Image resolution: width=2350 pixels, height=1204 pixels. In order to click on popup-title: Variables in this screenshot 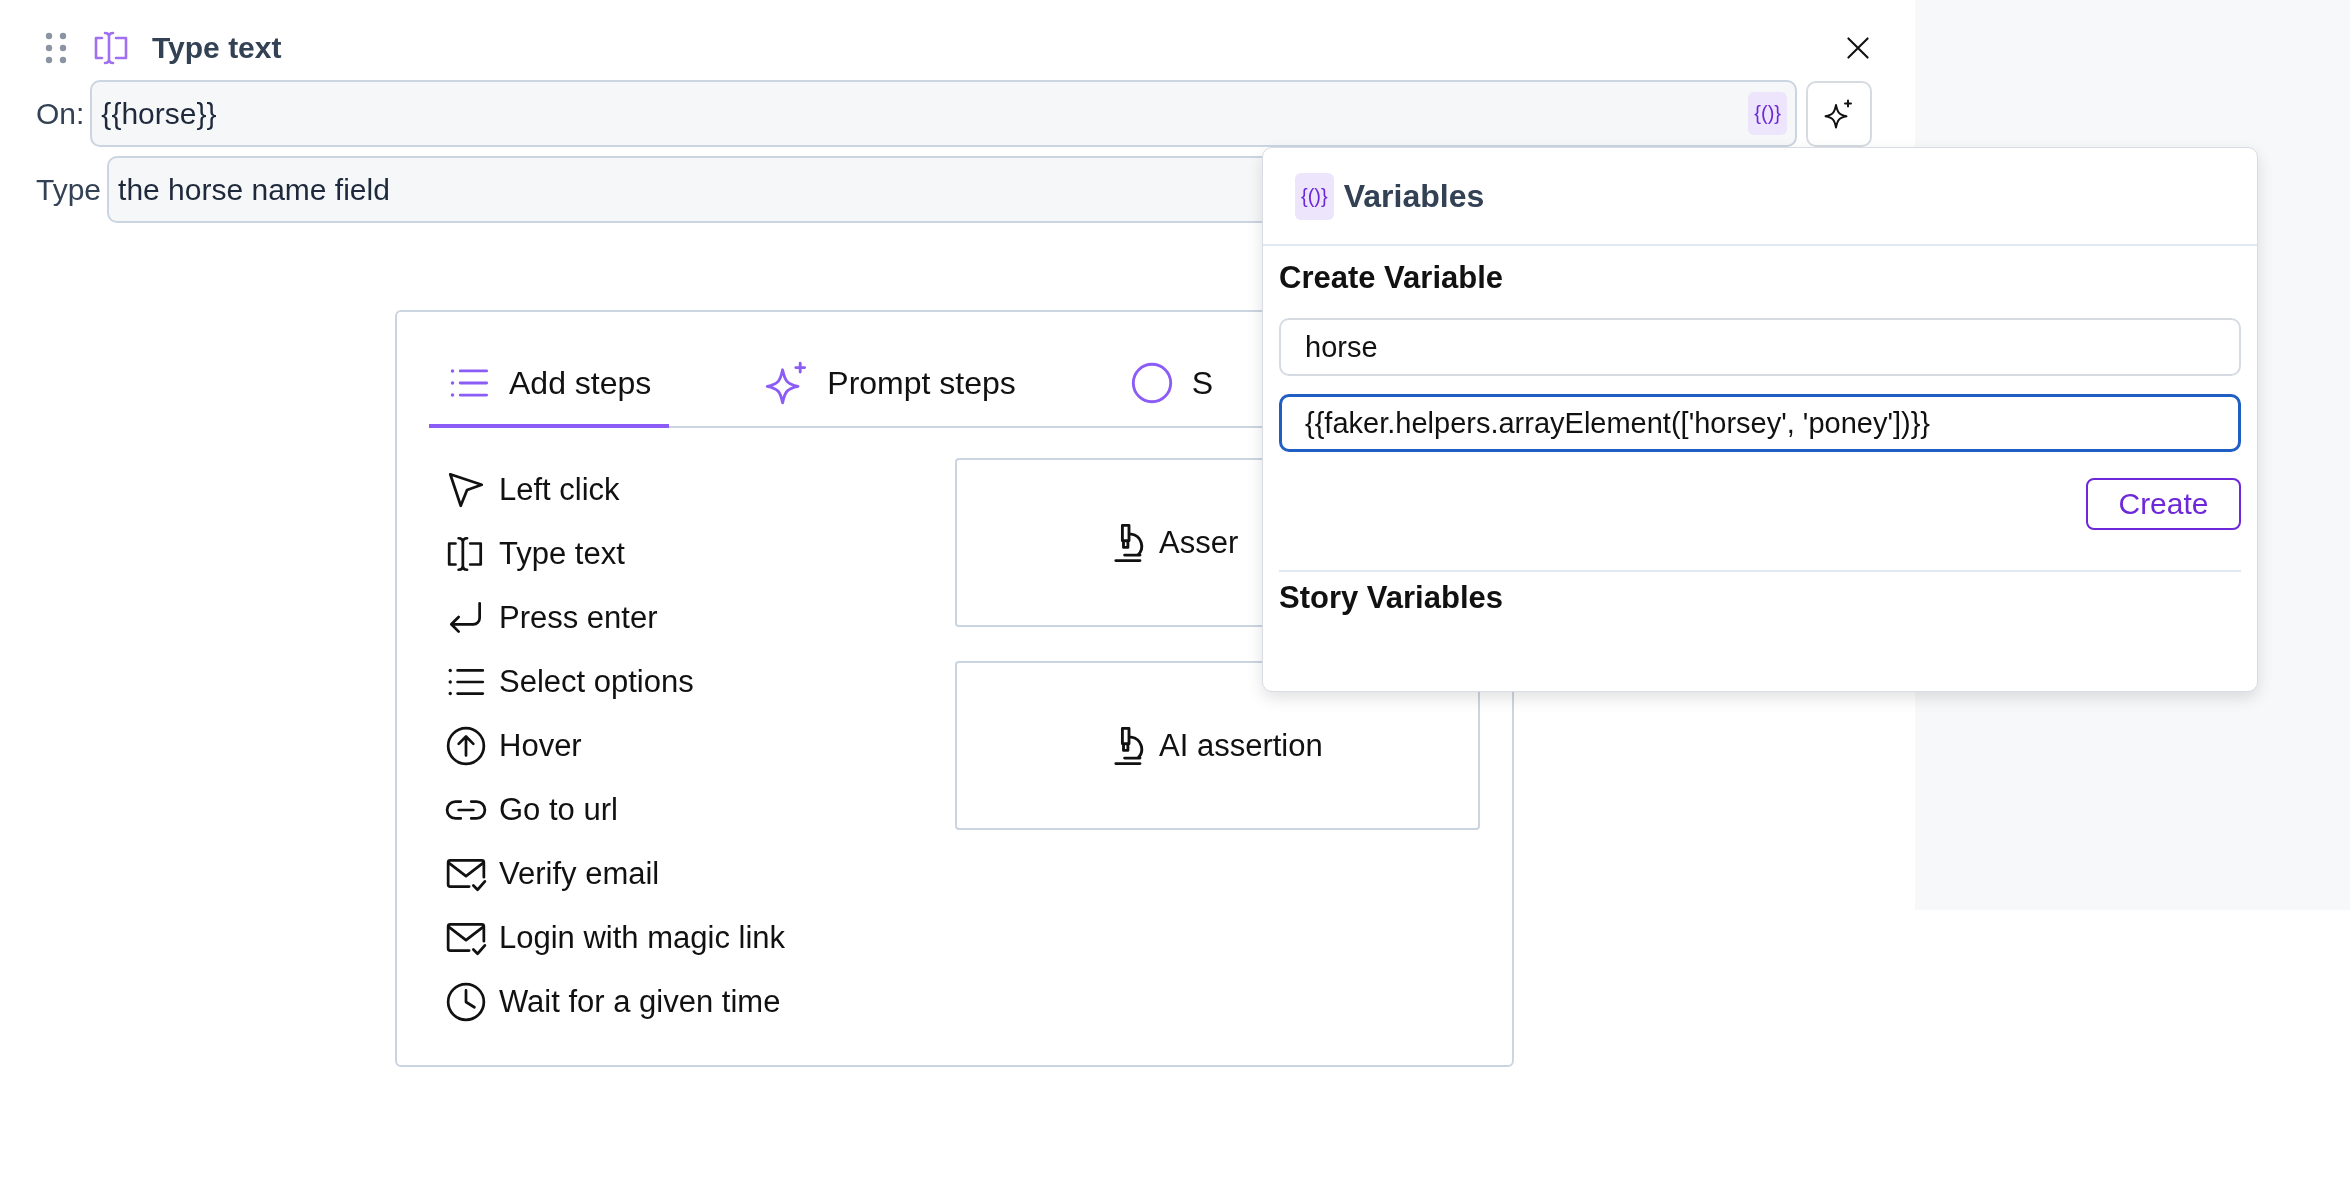, I will do `click(1414, 196)`.